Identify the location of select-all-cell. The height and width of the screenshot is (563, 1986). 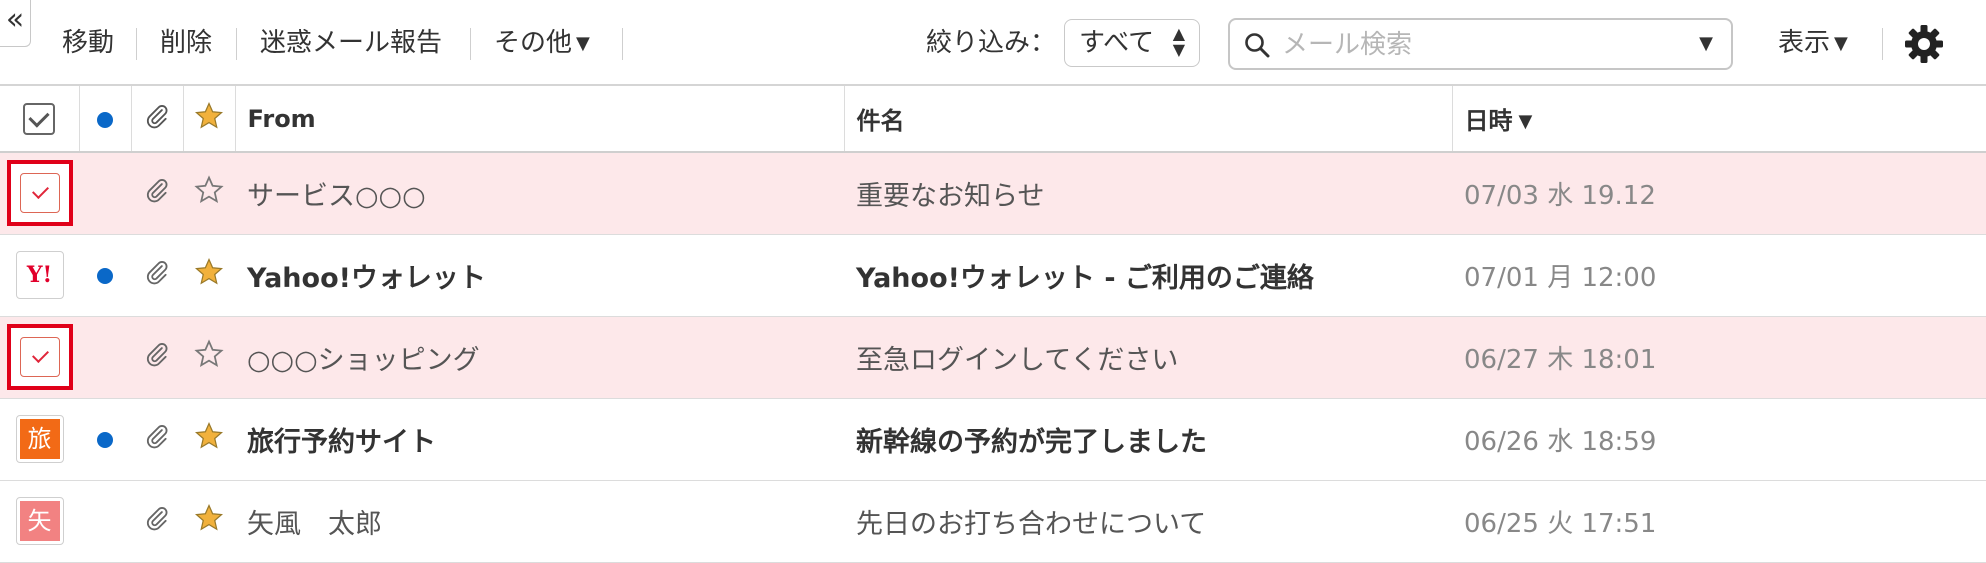
(40, 119).